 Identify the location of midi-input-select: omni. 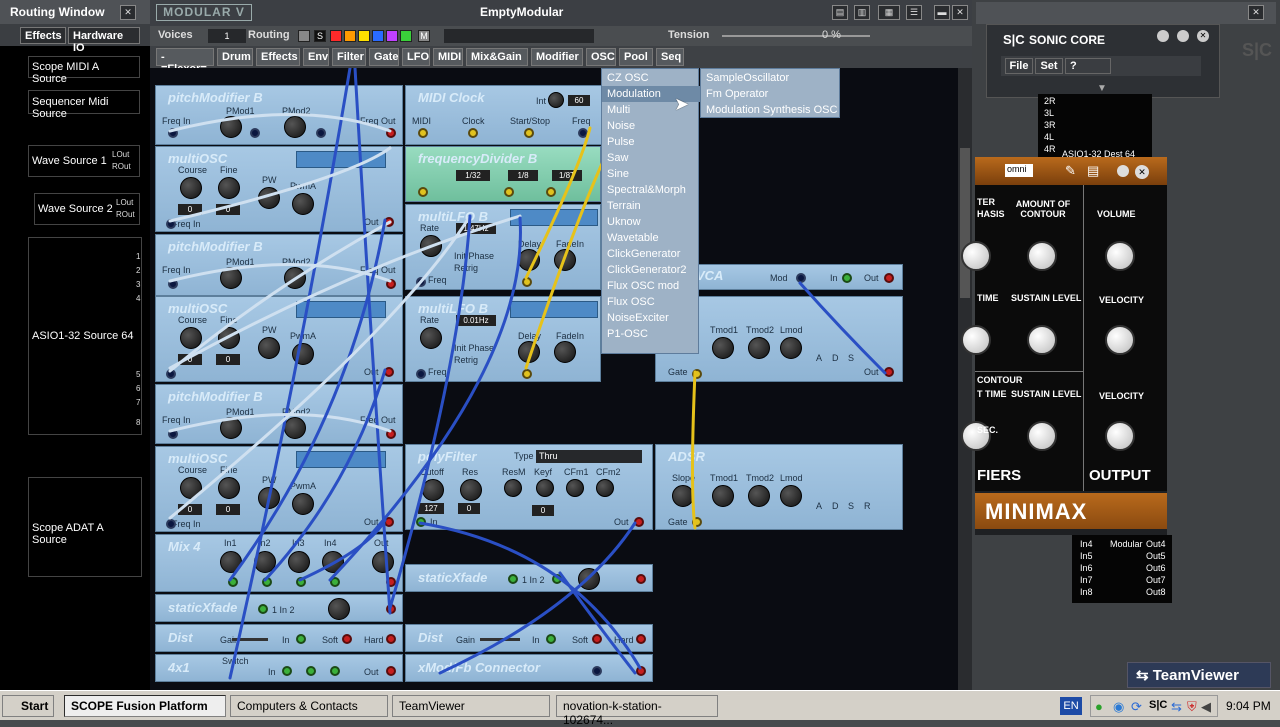
(1019, 170).